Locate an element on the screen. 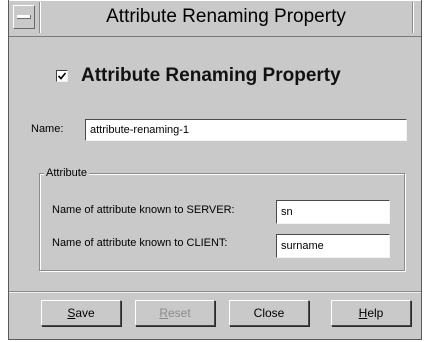 The width and height of the screenshot is (428, 342). help-button: Help is located at coordinates (371, 313).